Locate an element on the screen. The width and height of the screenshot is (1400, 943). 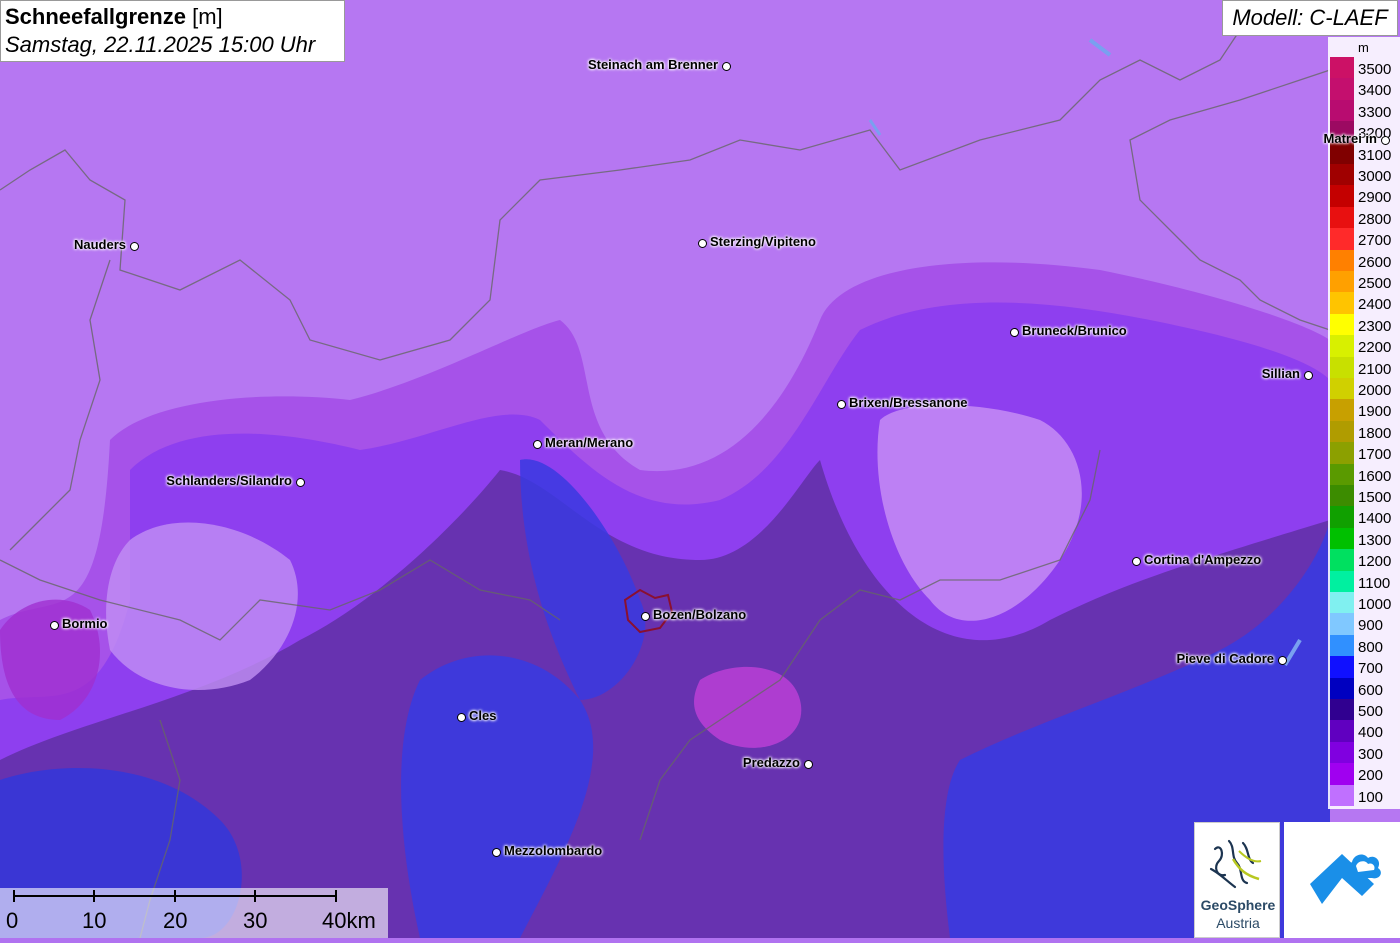
legend-label: 1500 is located at coordinates (1375, 497).